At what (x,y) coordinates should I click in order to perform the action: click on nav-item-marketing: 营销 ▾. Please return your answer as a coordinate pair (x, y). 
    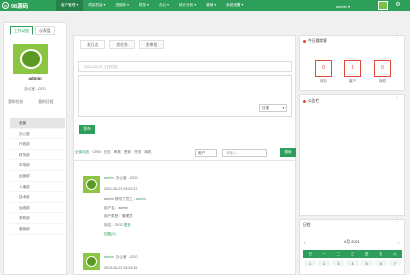
    Looking at the image, I should click on (211, 5).